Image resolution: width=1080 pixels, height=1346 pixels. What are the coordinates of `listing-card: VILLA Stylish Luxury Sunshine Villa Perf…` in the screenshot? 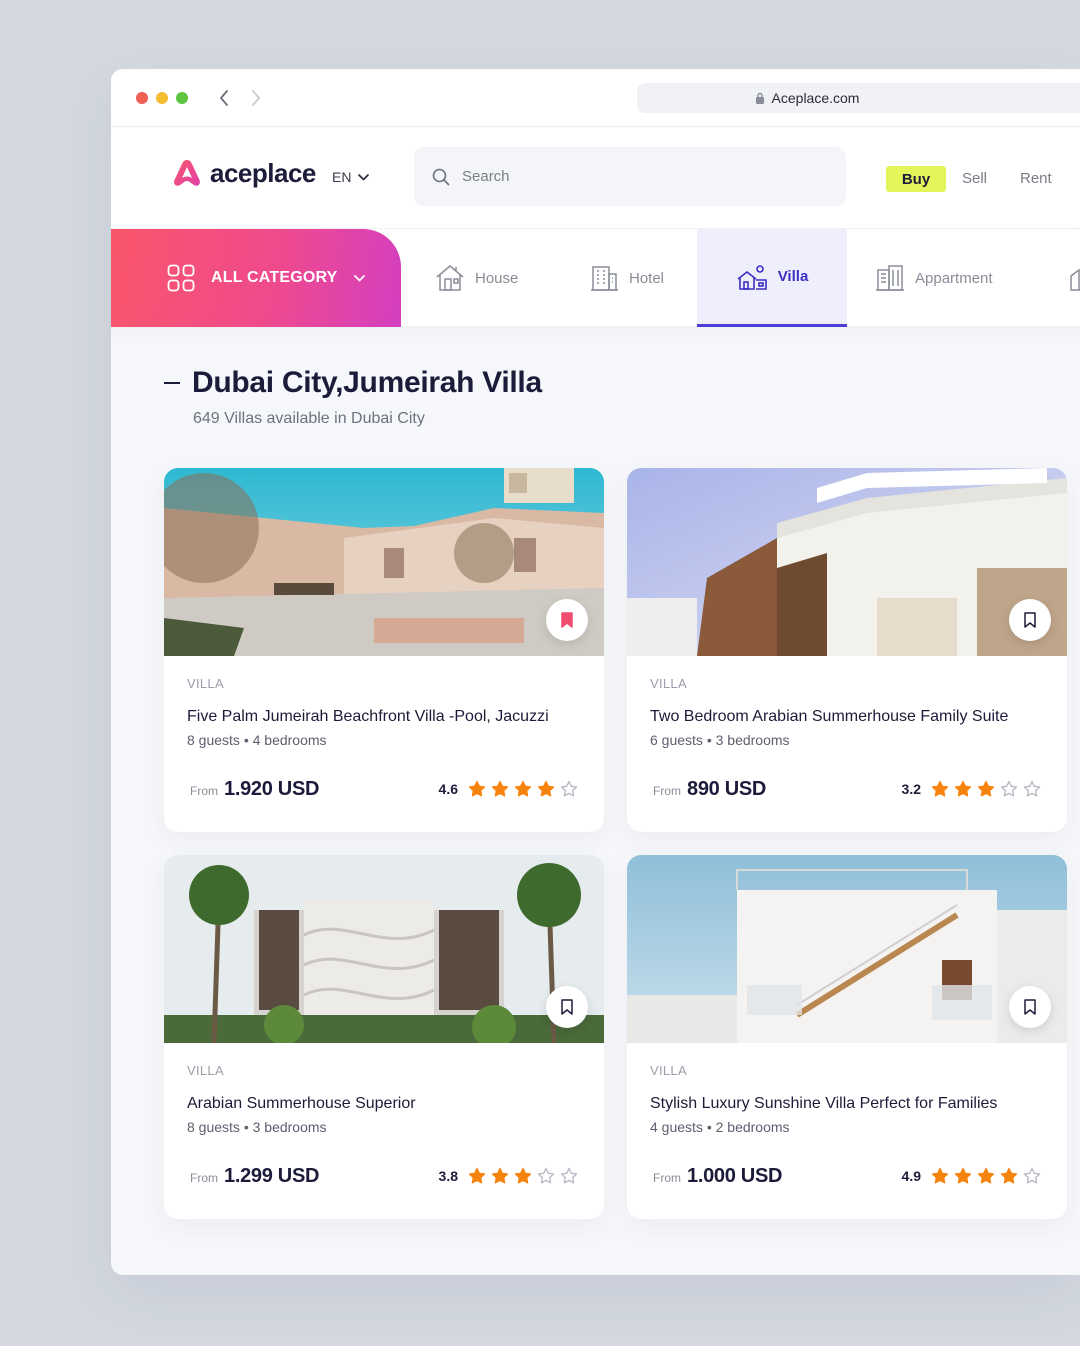 It's located at (847, 1037).